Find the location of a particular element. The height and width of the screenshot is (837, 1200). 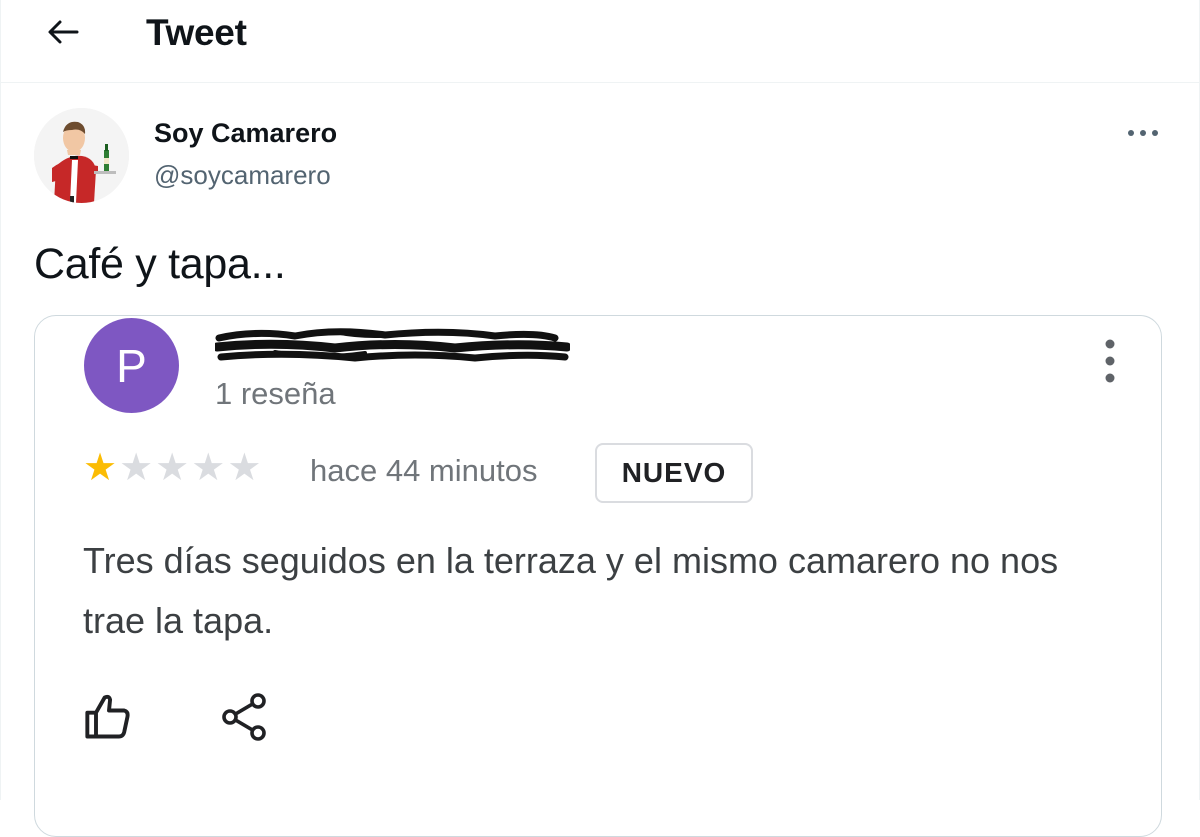

like-button is located at coordinates (113, 721).